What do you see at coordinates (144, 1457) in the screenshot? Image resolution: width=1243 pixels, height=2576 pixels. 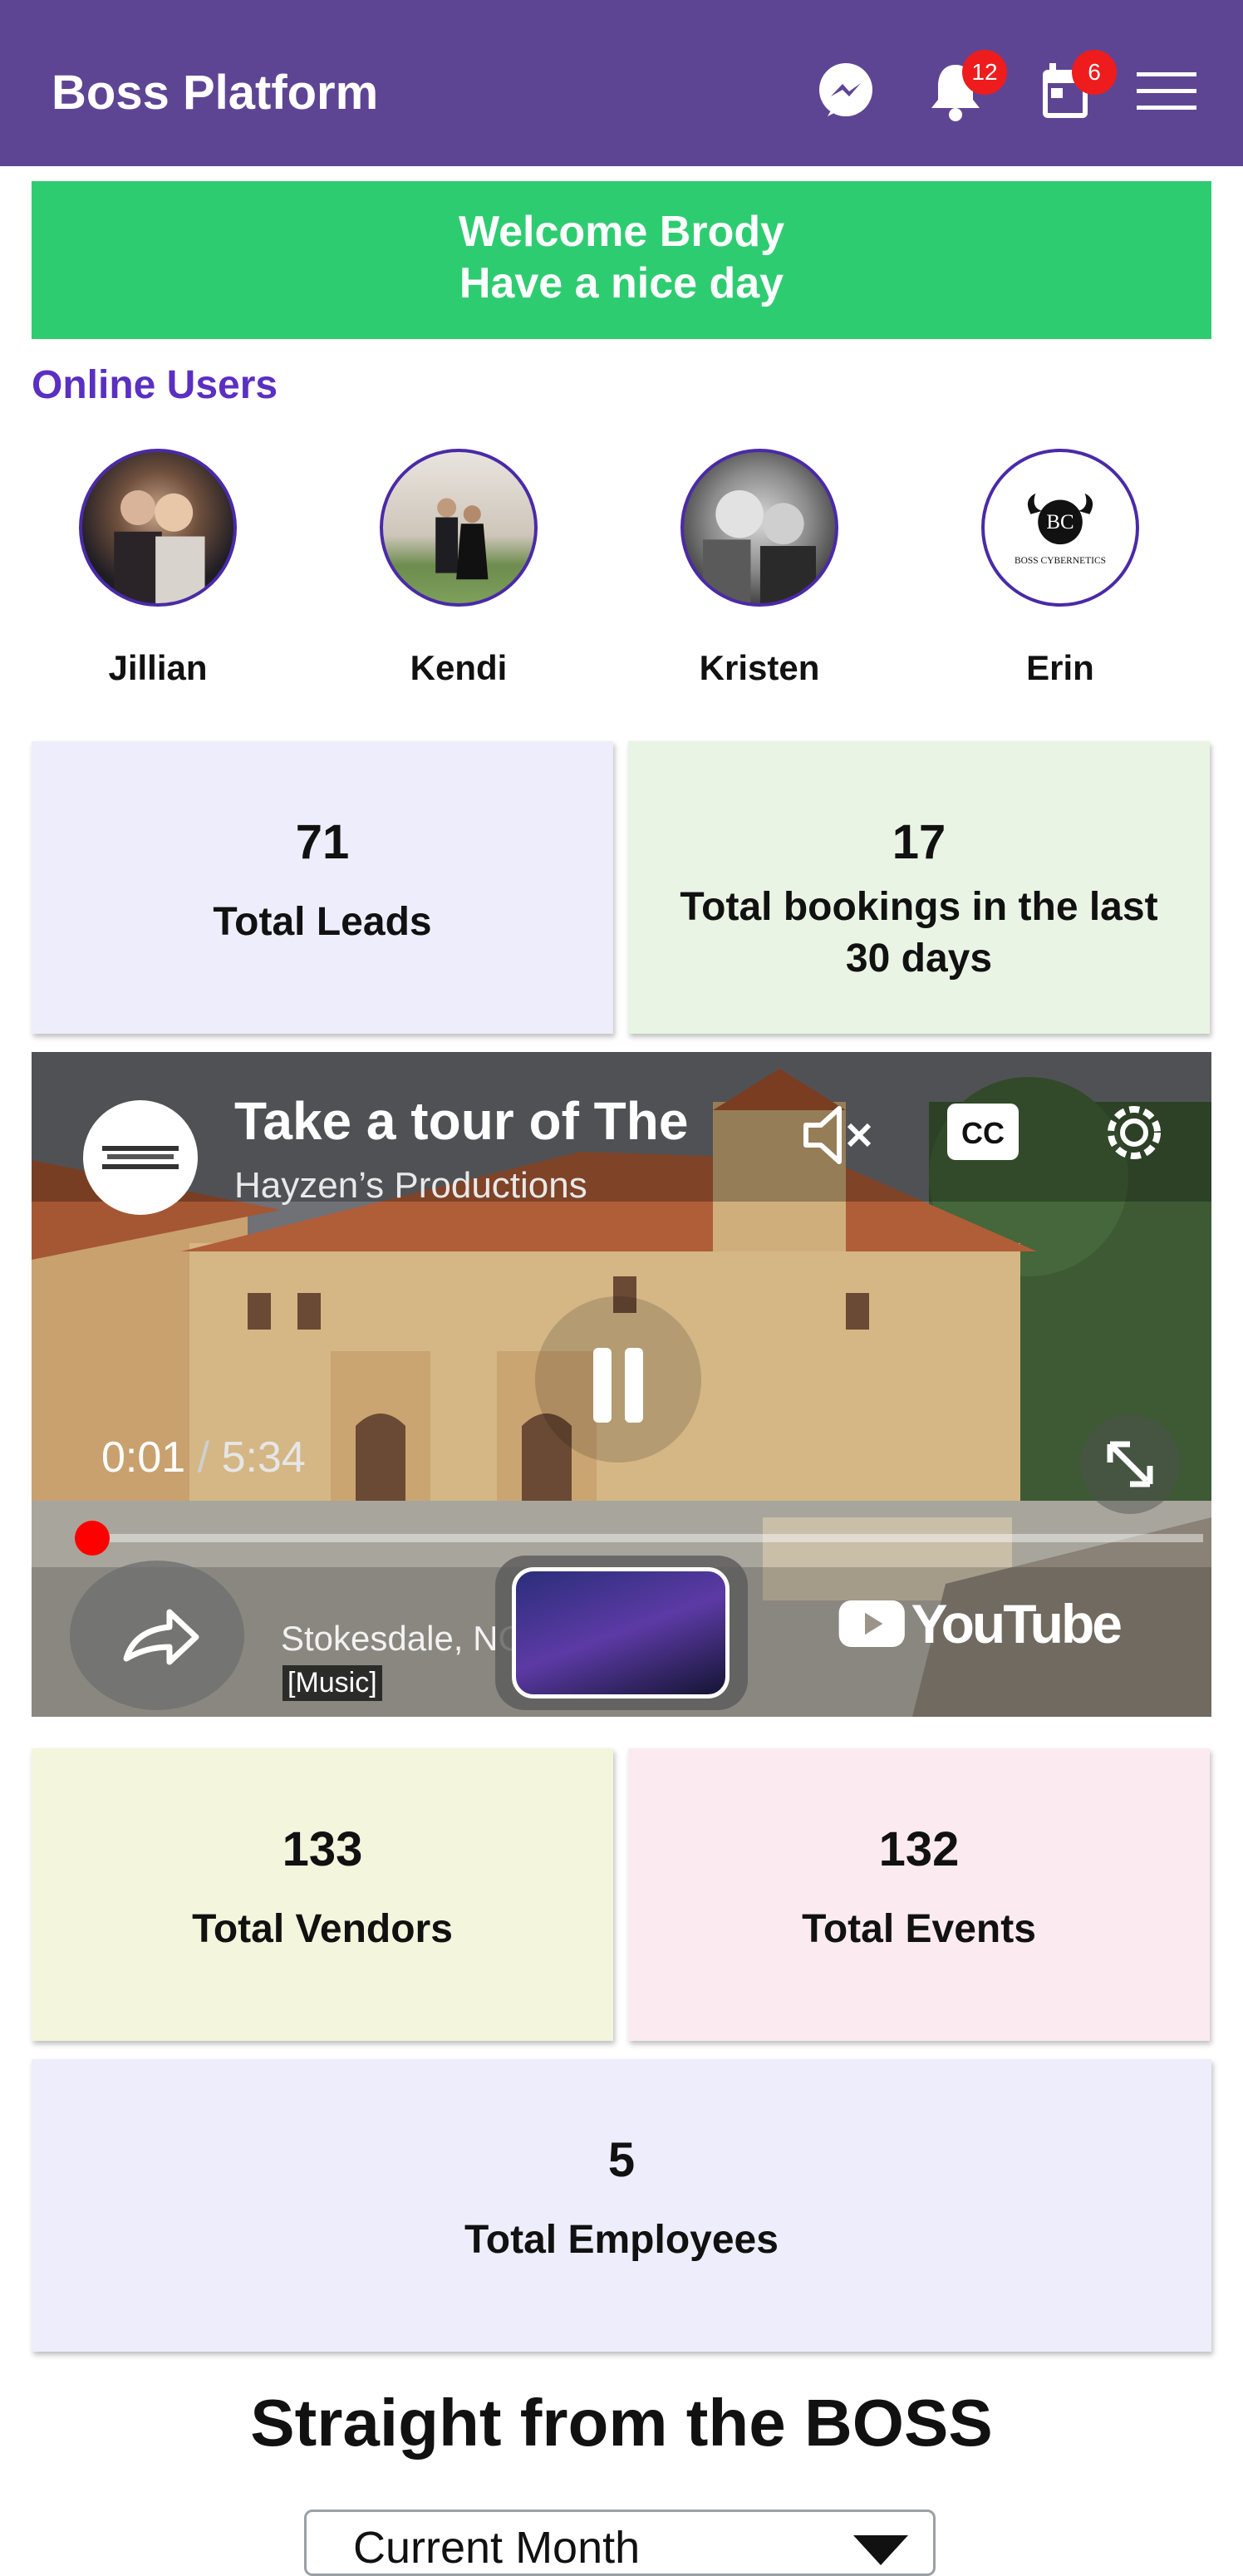 I see `current-time: 0:01` at bounding box center [144, 1457].